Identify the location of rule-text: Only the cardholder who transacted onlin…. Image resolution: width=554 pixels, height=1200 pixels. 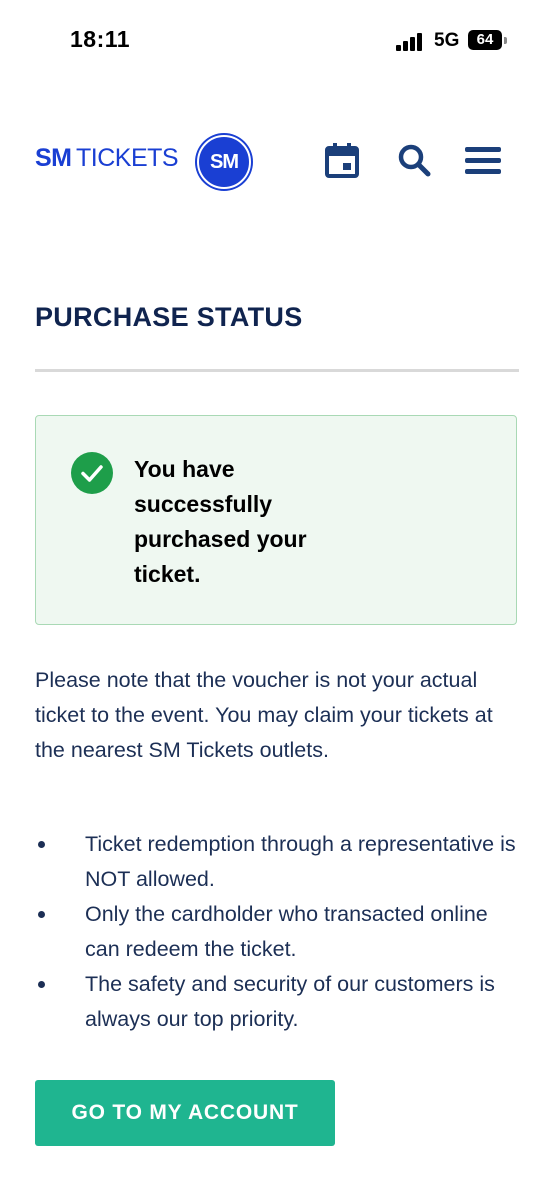
(286, 931).